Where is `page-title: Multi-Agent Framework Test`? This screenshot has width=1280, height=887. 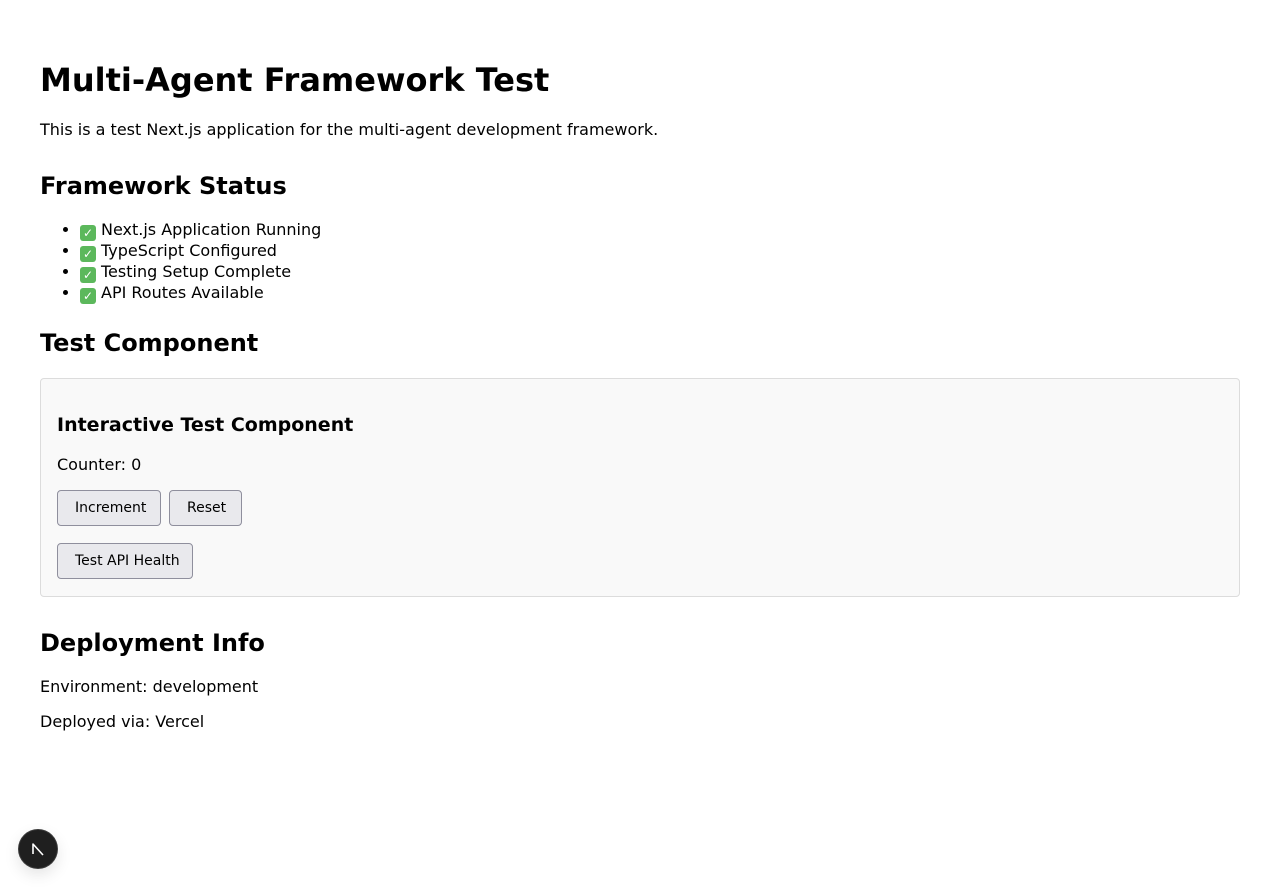 page-title: Multi-Agent Framework Test is located at coordinates (295, 80).